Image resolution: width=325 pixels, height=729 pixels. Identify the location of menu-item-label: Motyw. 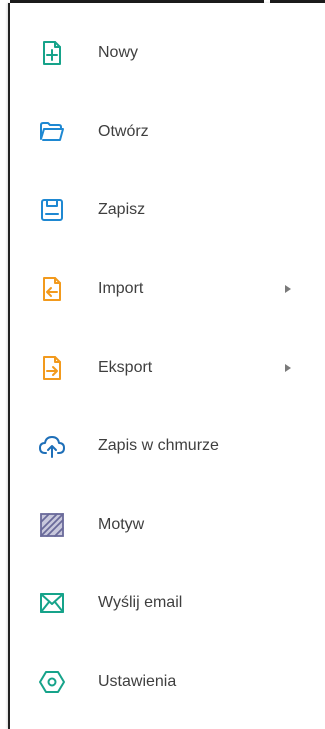
(121, 524).